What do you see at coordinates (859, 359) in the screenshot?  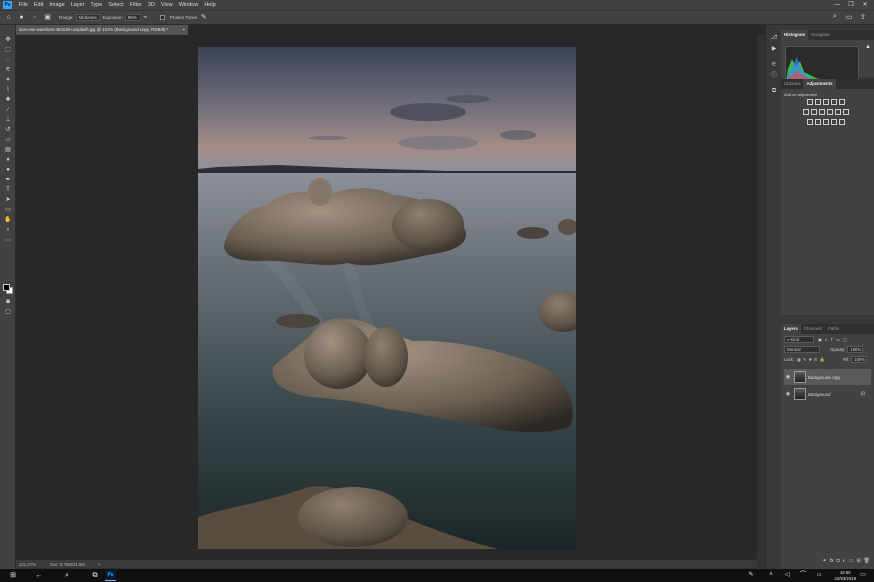 I see `fill-input: 100%` at bounding box center [859, 359].